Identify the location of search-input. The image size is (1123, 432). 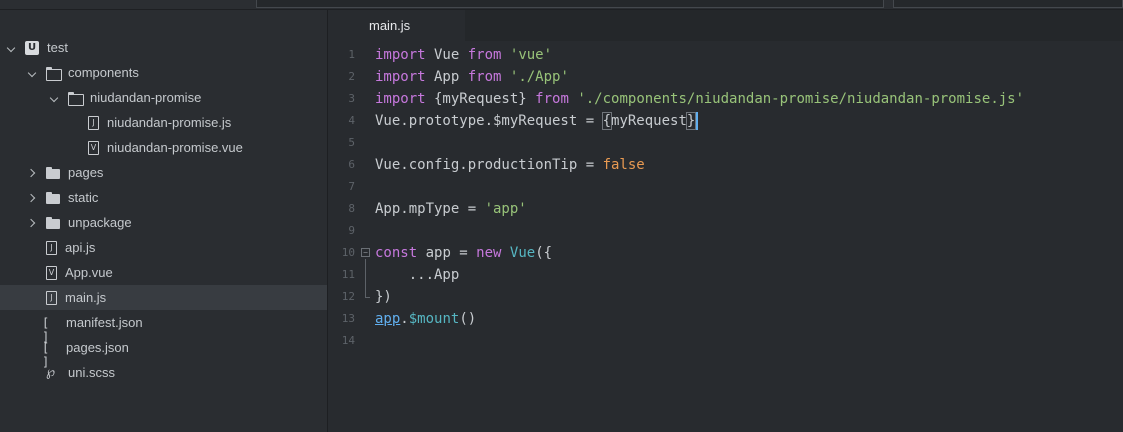
(1008, 4).